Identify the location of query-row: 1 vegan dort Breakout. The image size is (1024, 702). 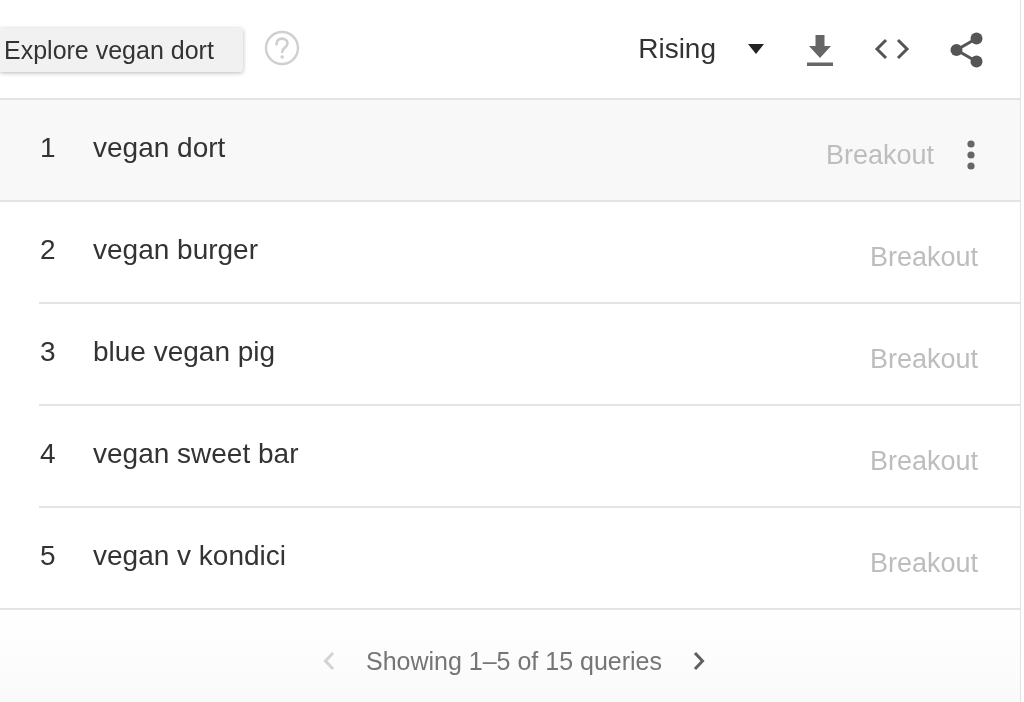
(510, 151).